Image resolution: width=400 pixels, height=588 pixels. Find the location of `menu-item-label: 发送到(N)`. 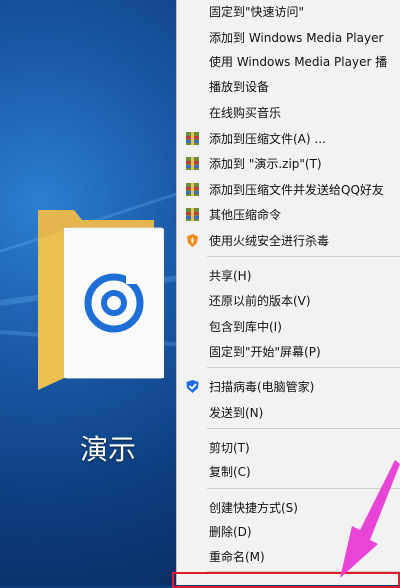

menu-item-label: 发送到(N) is located at coordinates (236, 413).